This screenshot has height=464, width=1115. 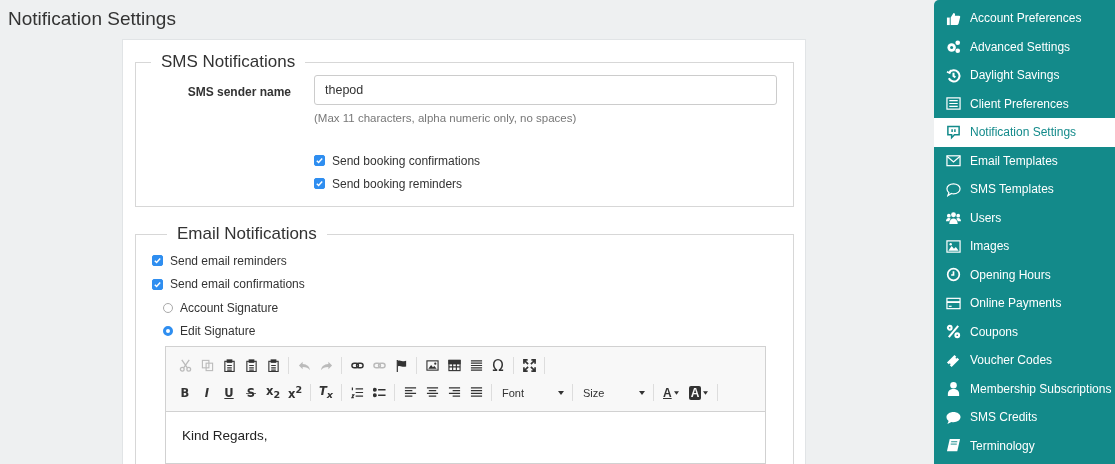 What do you see at coordinates (229, 307) in the screenshot?
I see `radio-label: Account Signature` at bounding box center [229, 307].